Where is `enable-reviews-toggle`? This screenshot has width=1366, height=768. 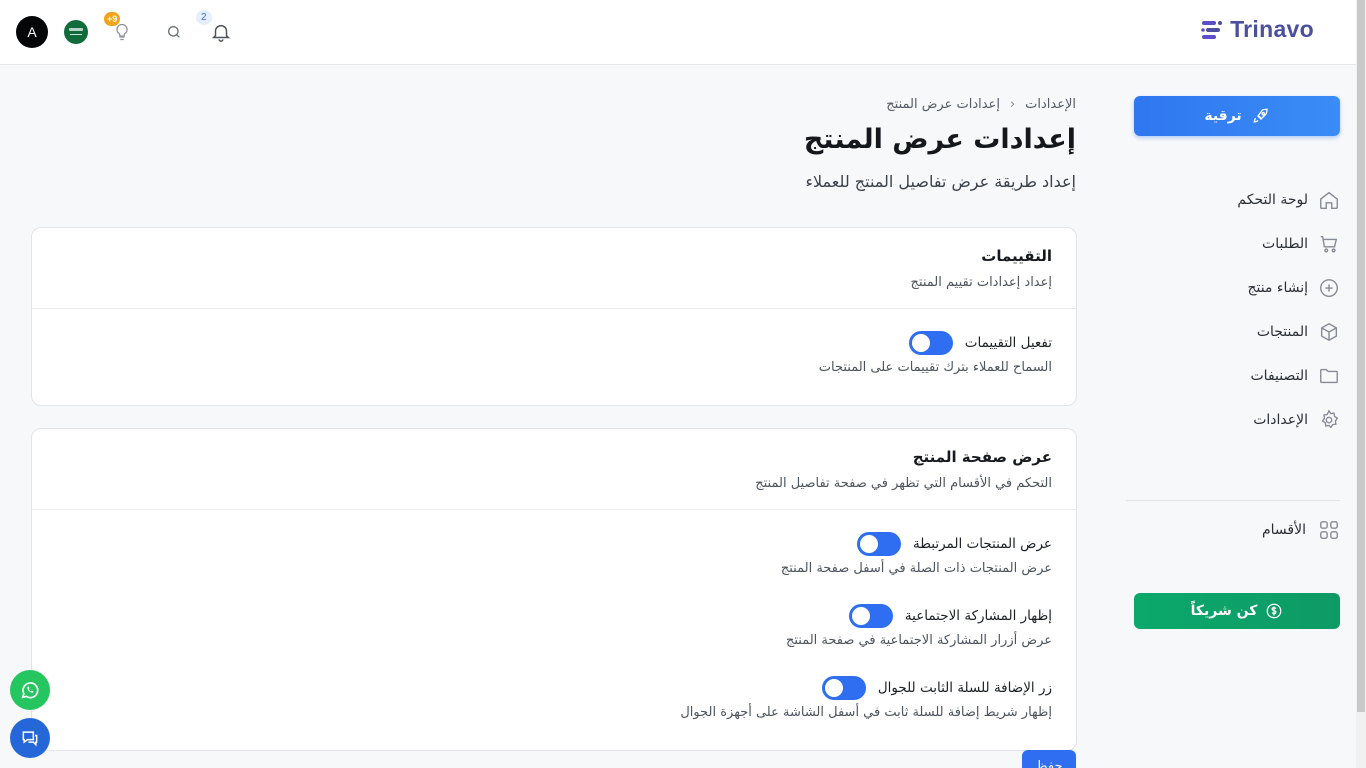
enable-reviews-toggle is located at coordinates (930, 343).